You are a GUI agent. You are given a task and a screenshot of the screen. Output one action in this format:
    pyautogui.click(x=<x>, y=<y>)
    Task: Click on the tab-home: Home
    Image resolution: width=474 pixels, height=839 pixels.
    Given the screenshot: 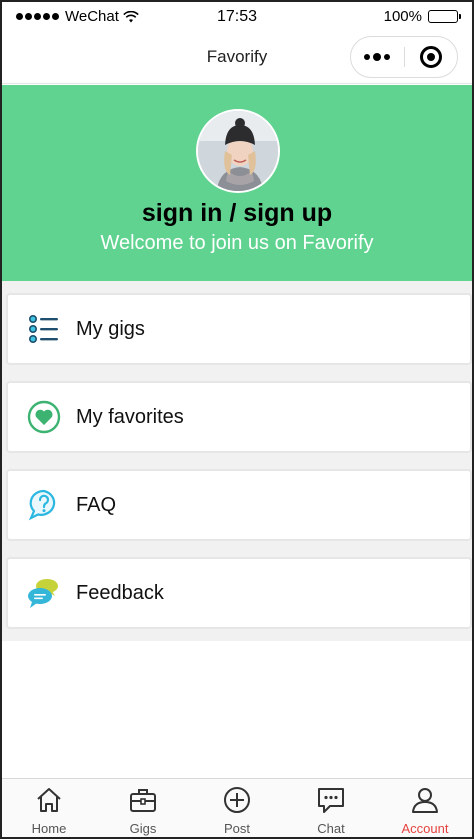 What is the action you would take?
    pyautogui.click(x=49, y=808)
    